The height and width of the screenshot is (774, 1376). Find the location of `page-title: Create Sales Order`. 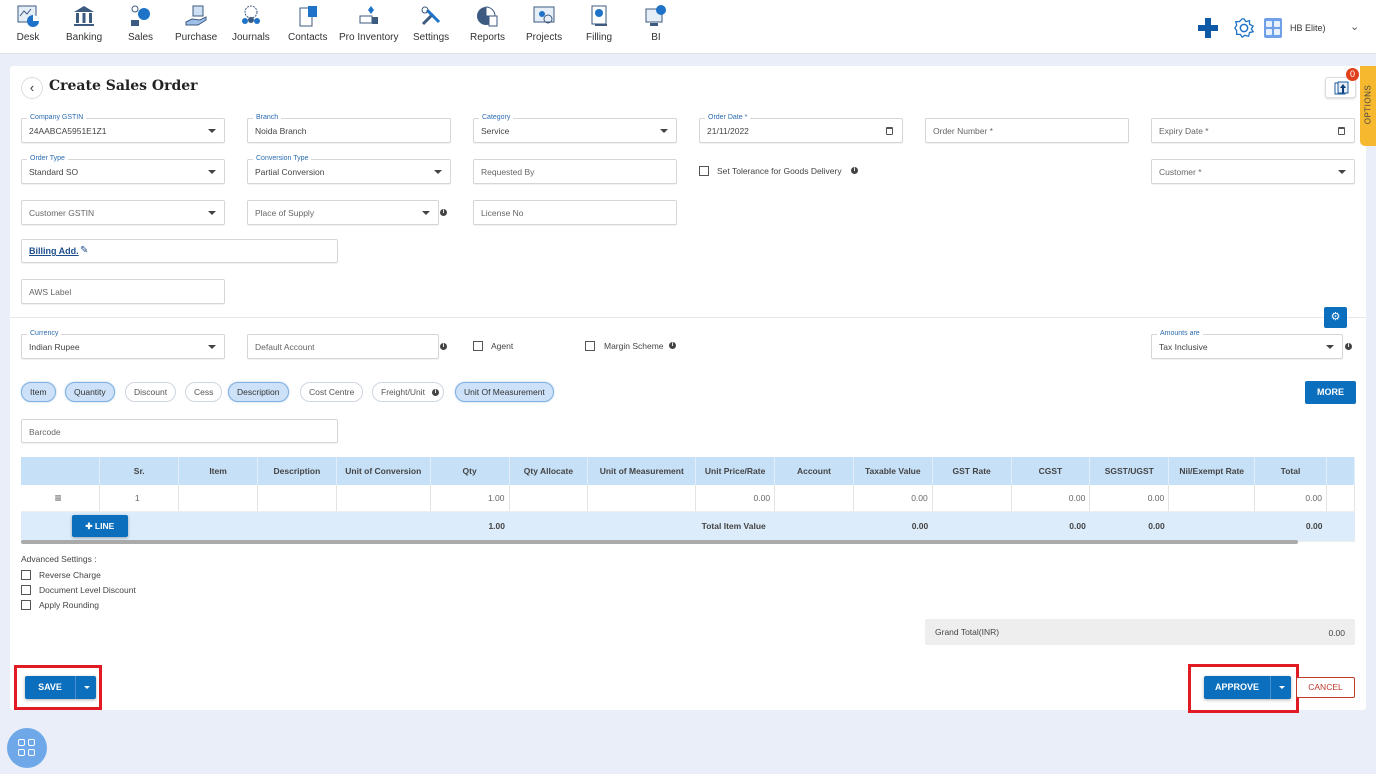

page-title: Create Sales Order is located at coordinates (123, 86).